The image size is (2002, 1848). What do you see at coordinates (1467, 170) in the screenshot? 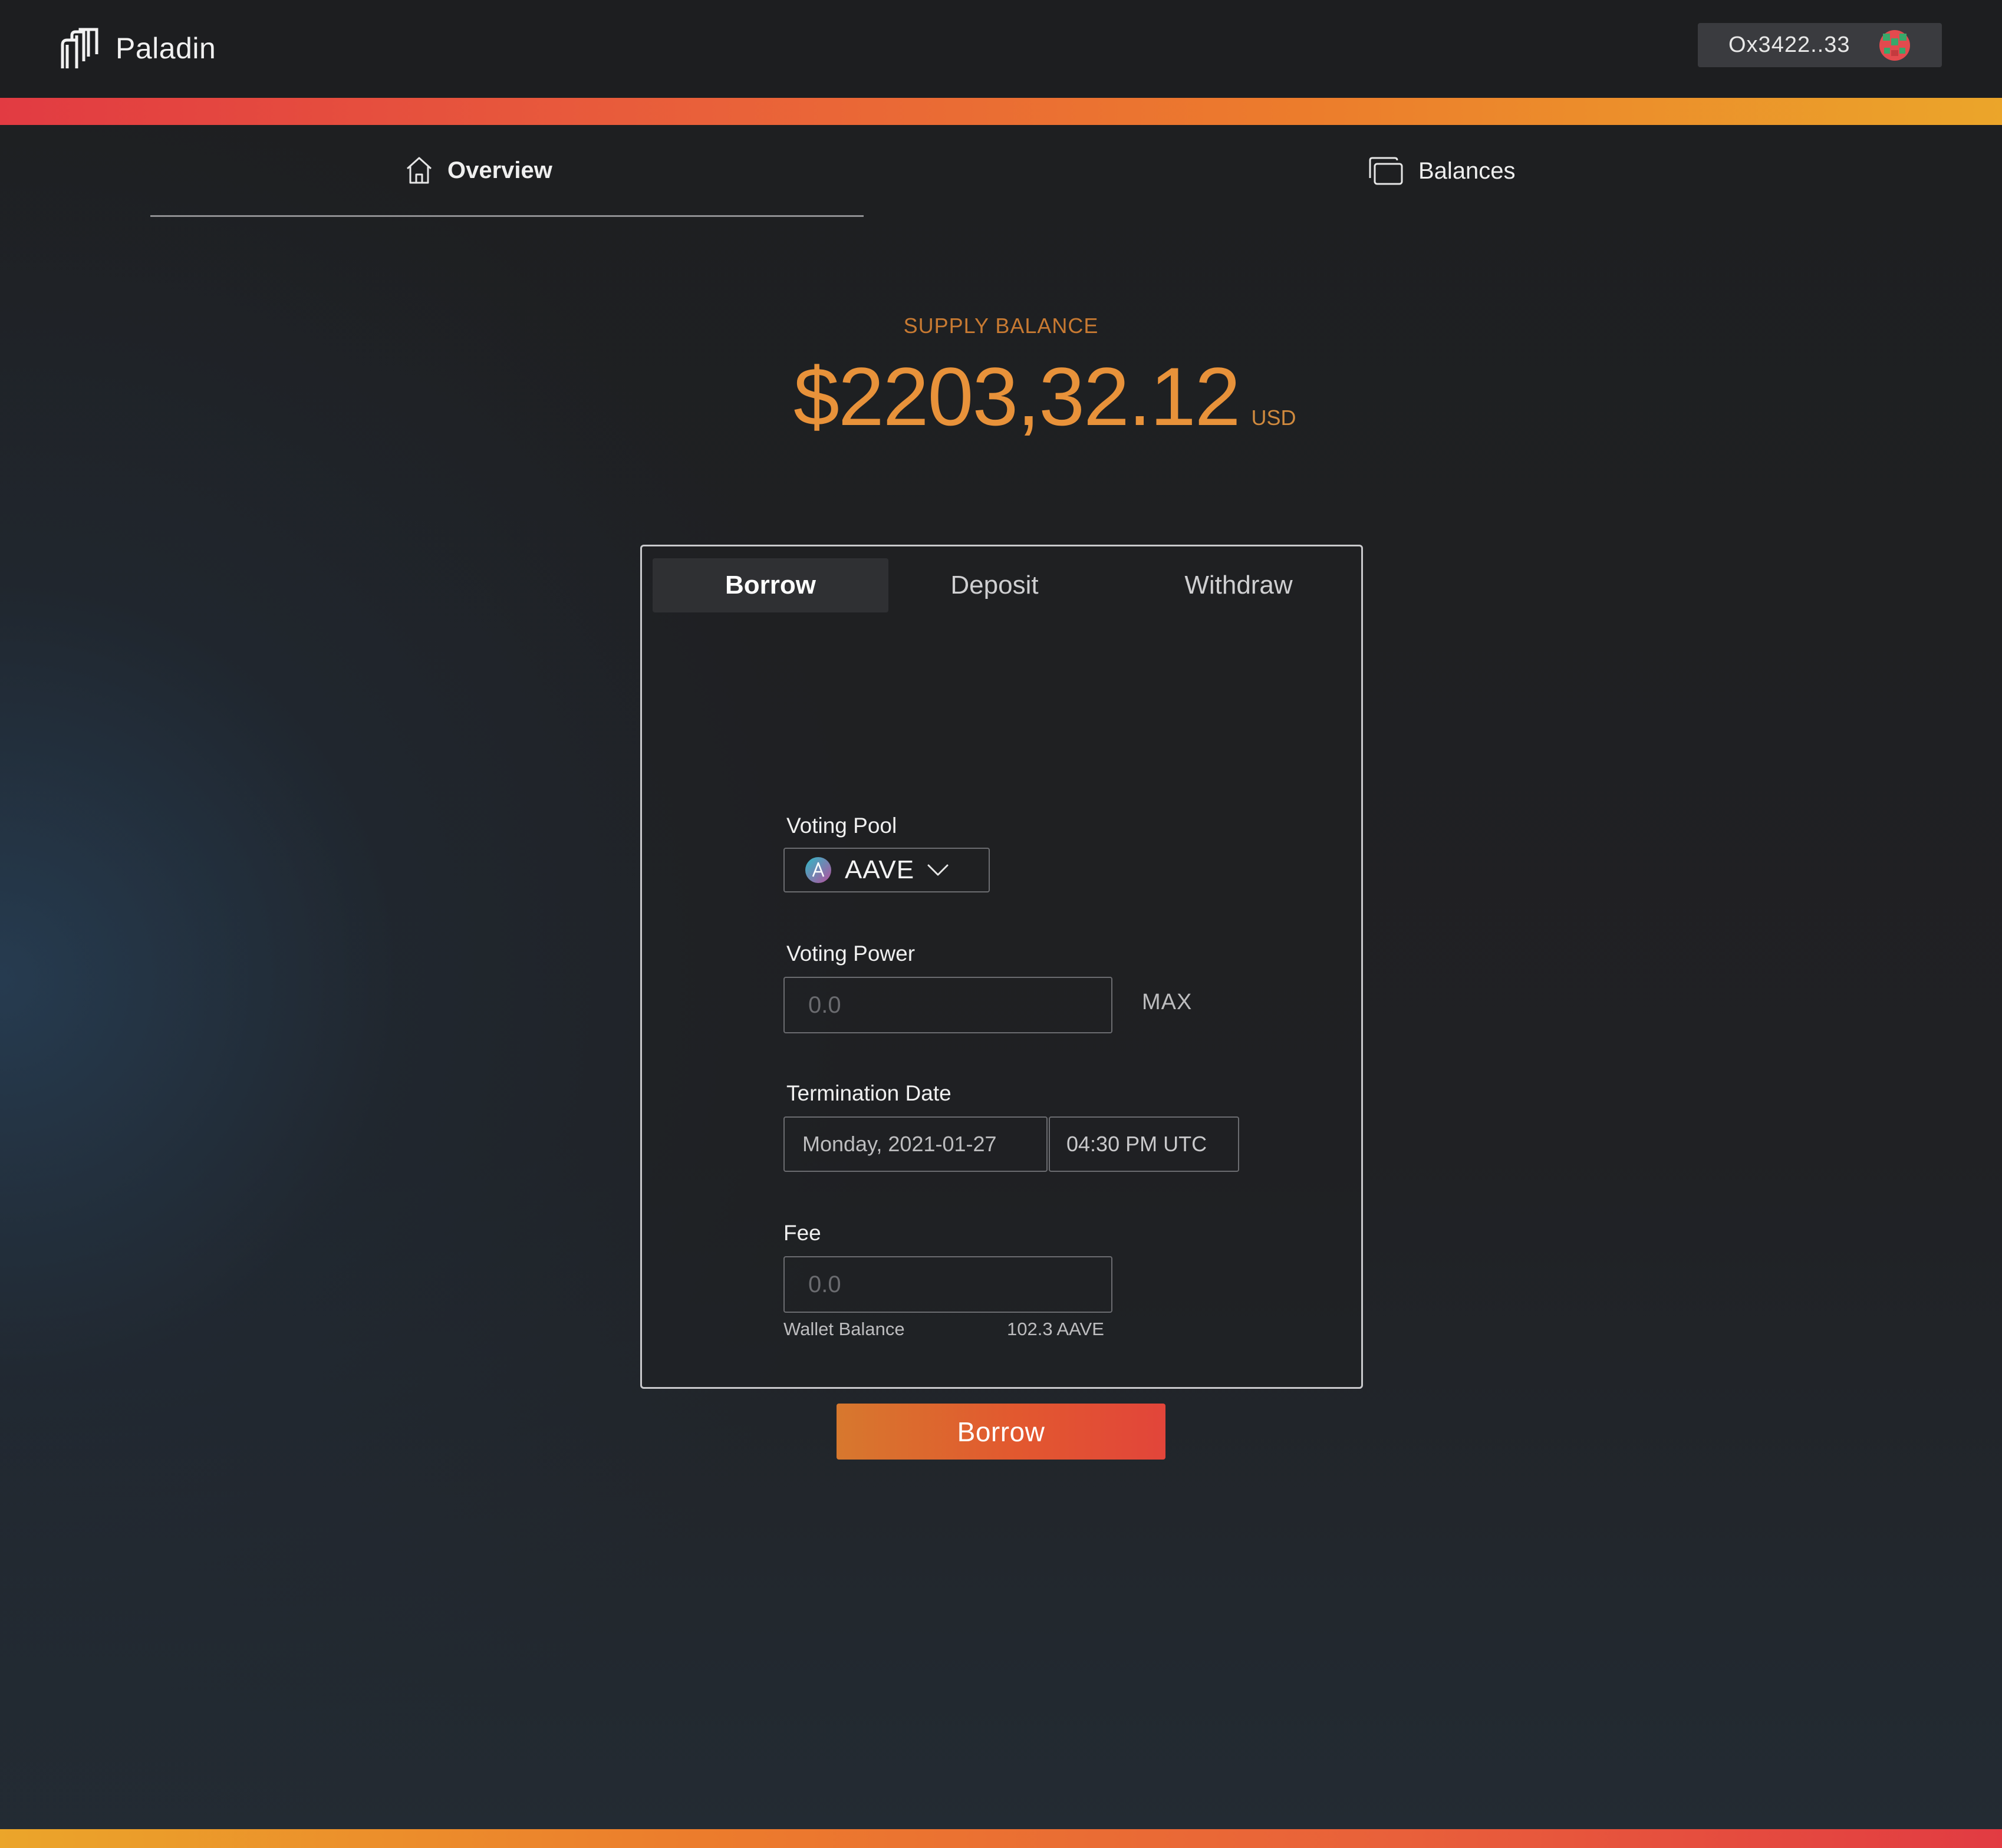
I see `tab-balances-label: Balances` at bounding box center [1467, 170].